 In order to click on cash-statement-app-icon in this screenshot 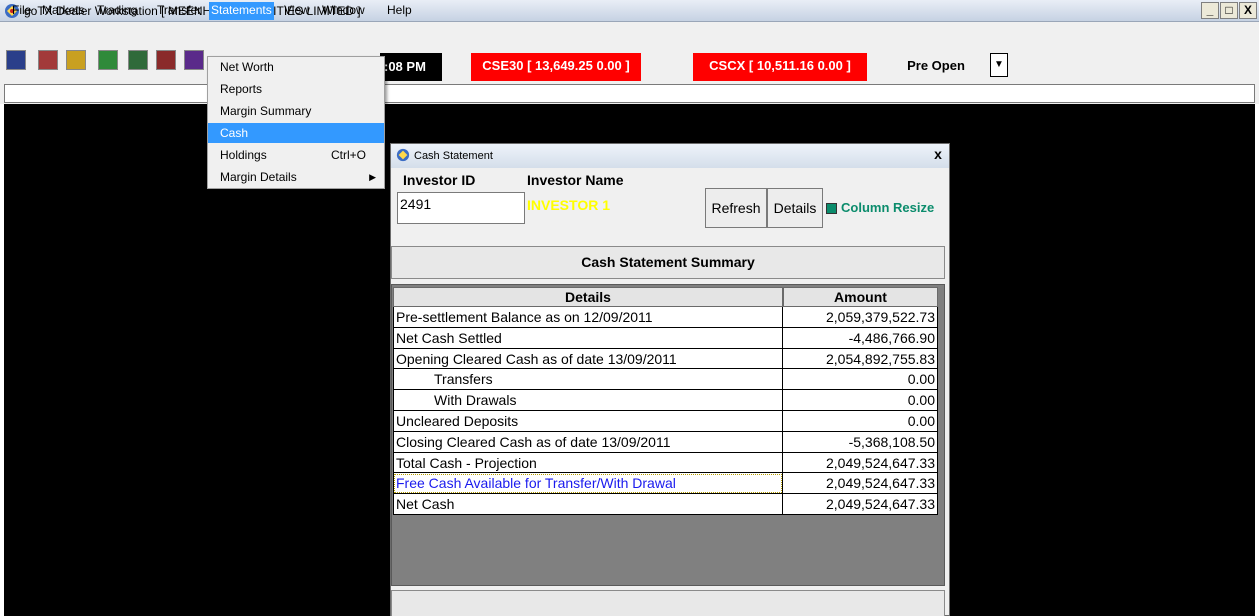, I will do `click(403, 155)`.